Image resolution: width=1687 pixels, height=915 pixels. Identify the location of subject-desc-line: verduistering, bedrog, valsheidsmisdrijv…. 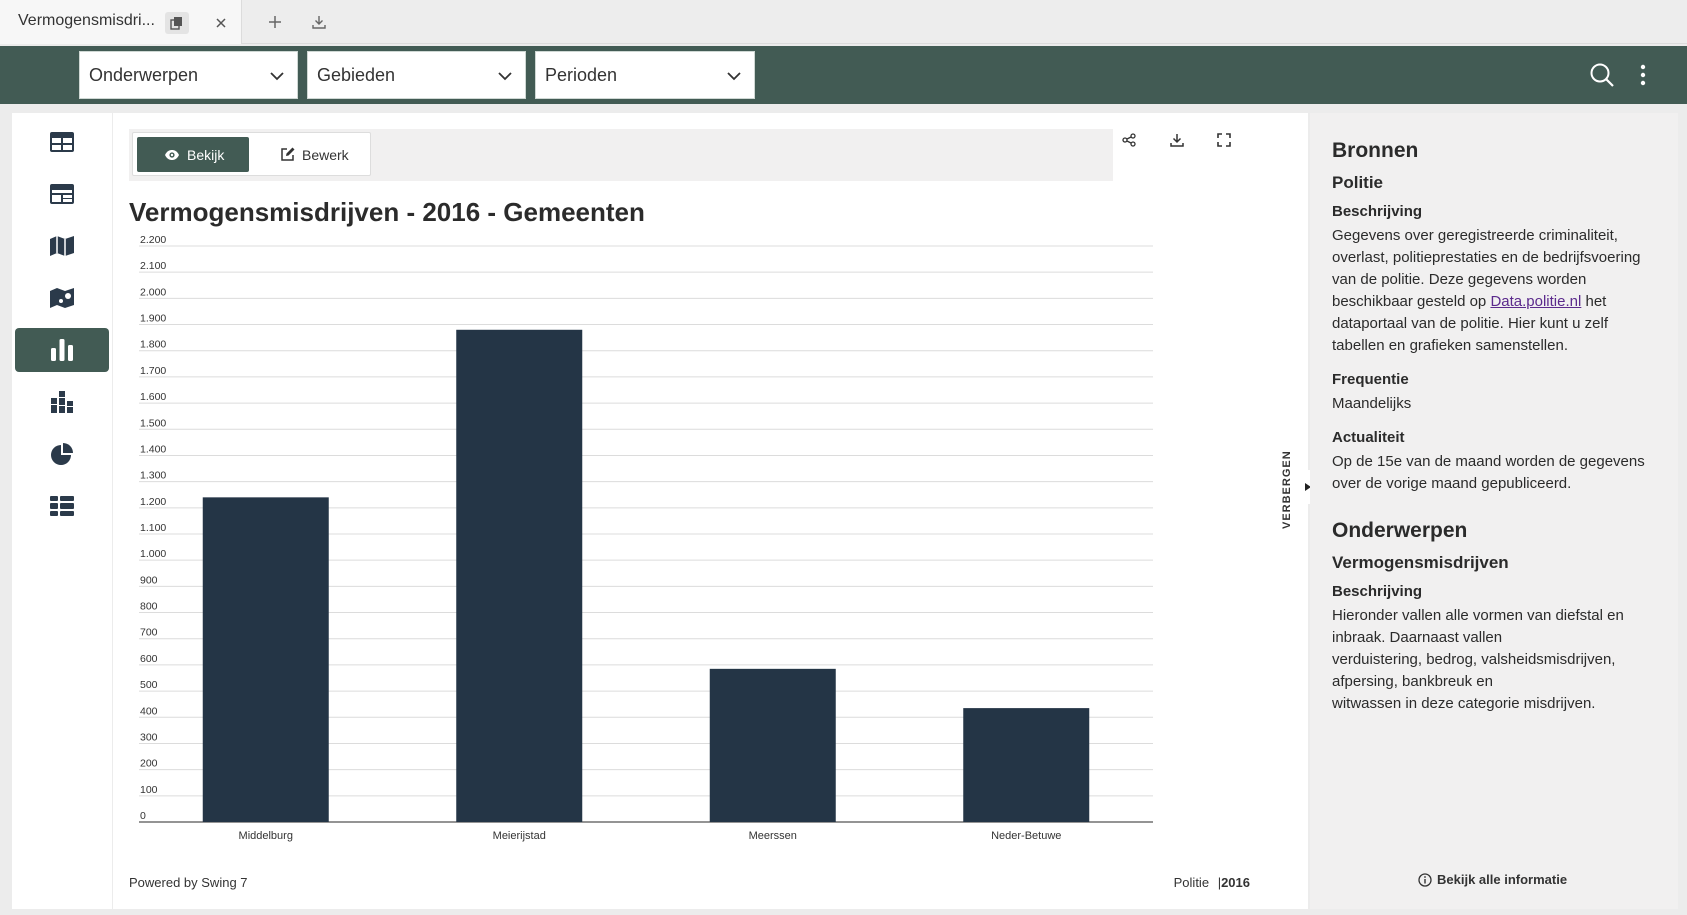
(1474, 670).